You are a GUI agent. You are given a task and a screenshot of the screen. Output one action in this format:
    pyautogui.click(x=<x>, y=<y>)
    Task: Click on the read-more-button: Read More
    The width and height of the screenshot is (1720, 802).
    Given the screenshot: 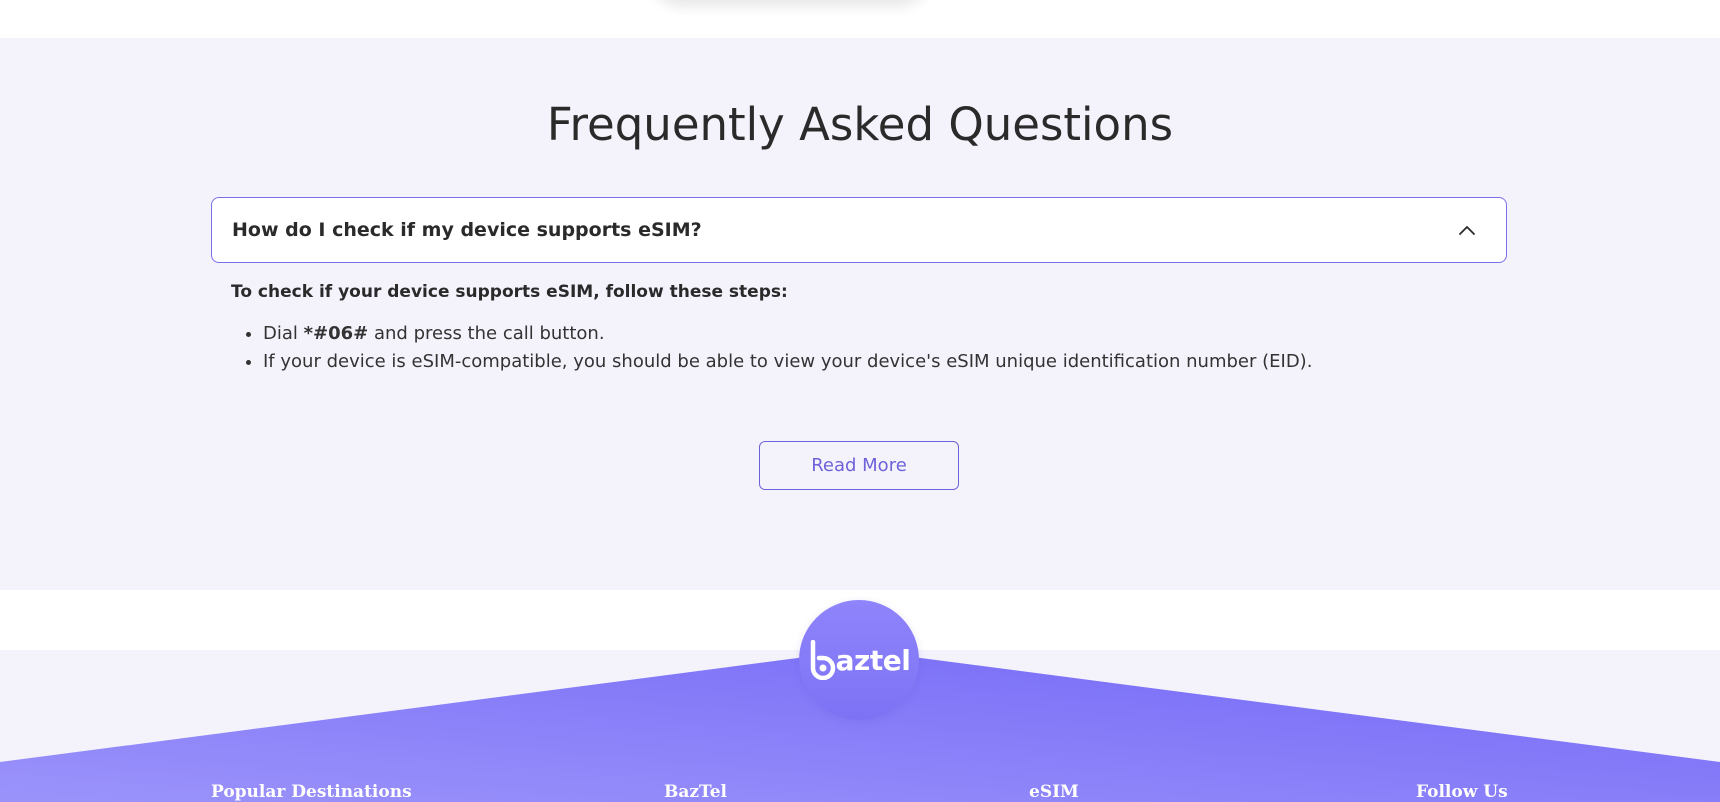 What is the action you would take?
    pyautogui.click(x=859, y=465)
    